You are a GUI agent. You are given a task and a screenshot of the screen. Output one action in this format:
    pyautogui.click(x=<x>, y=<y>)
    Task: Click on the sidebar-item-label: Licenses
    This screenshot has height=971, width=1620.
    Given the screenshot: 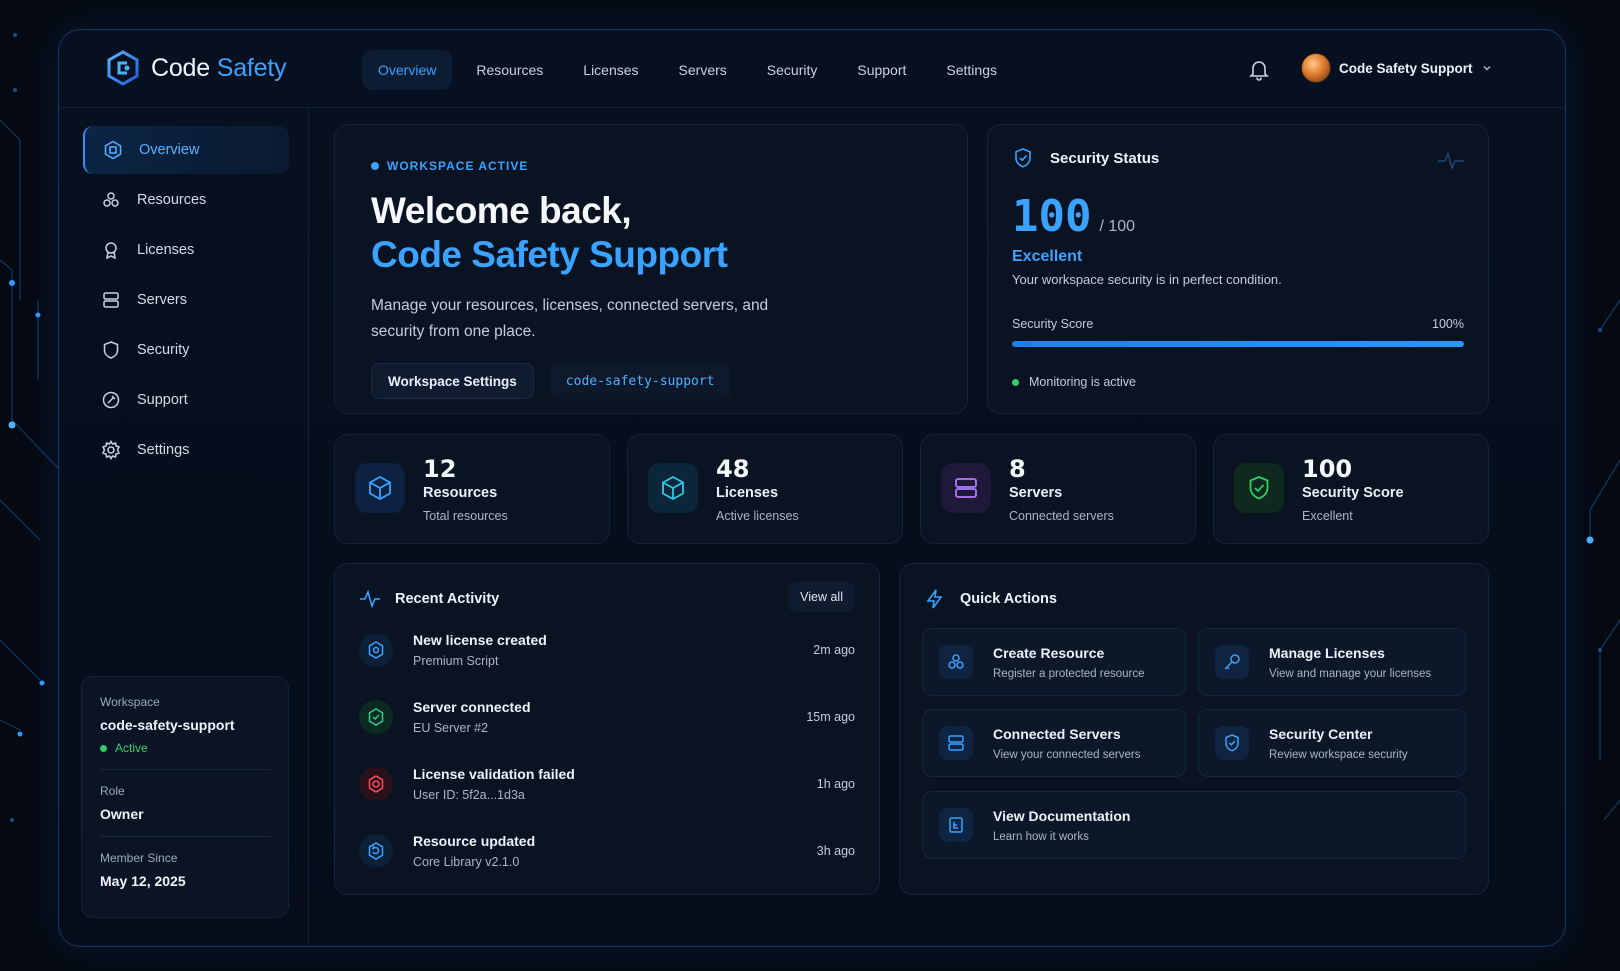 What is the action you would take?
    pyautogui.click(x=166, y=250)
    